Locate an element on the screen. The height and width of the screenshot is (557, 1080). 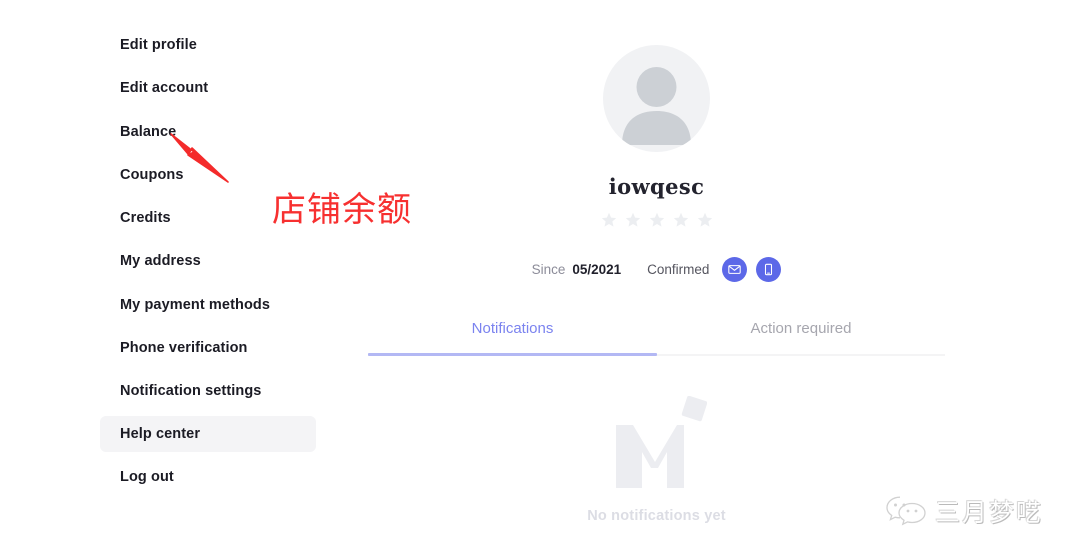
phone-verified-icon is located at coordinates (769, 269).